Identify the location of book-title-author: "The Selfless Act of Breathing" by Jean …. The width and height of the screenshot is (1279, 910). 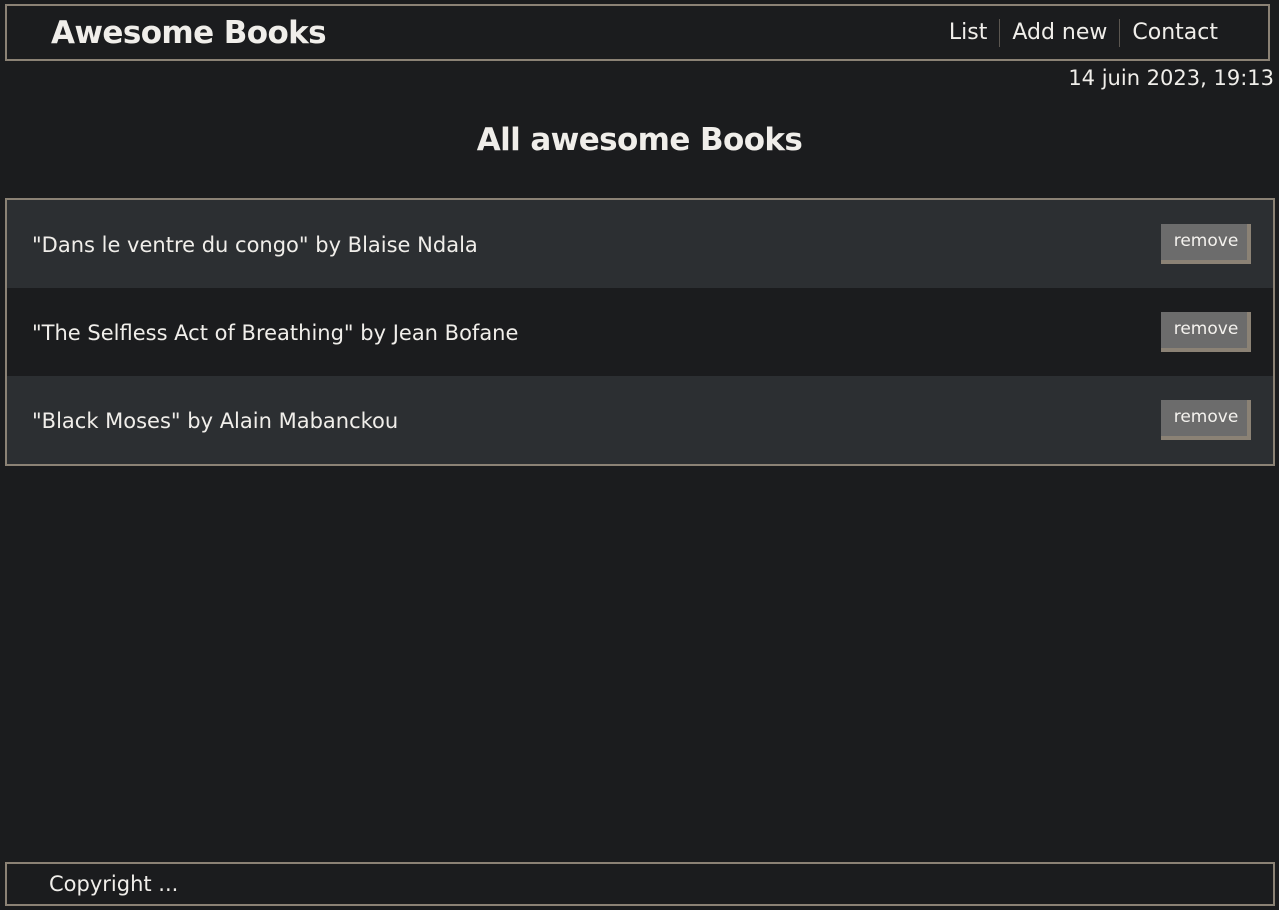
(275, 333).